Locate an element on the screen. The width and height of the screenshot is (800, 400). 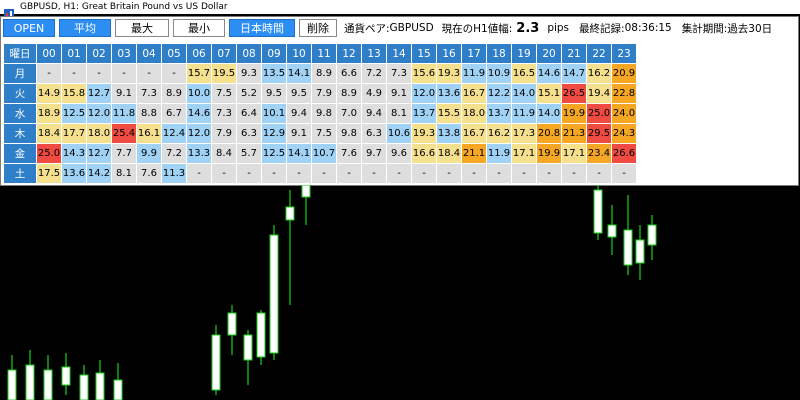
range-cell: 4.9 is located at coordinates (374, 93).